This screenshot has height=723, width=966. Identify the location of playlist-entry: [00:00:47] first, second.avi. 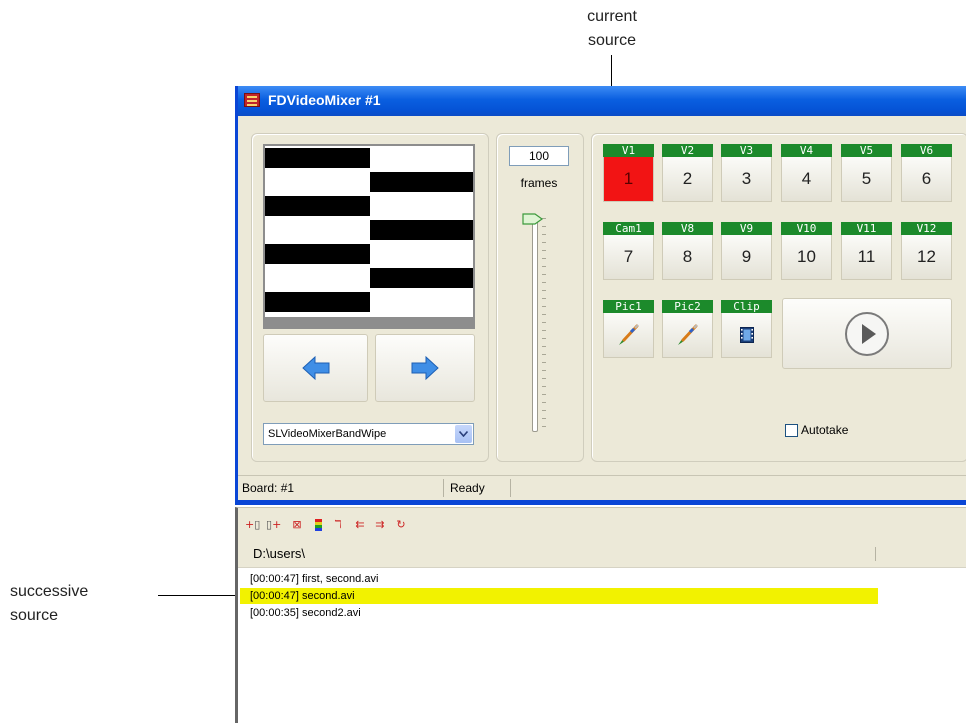
(314, 579).